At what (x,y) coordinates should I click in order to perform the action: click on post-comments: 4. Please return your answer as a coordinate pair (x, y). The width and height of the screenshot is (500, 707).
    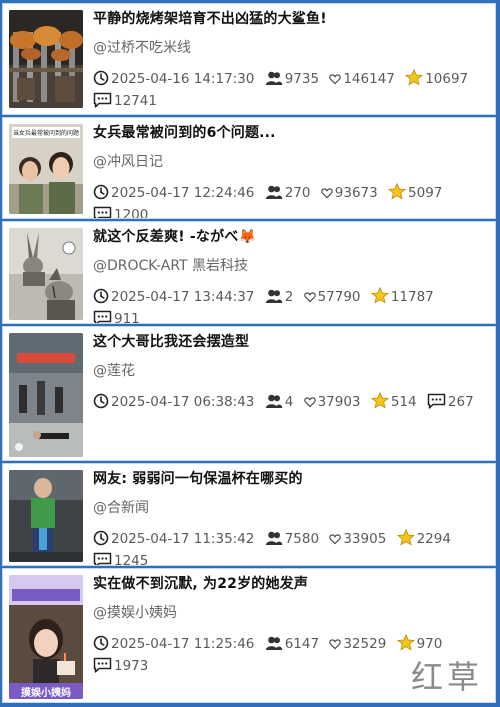
    Looking at the image, I should click on (279, 402).